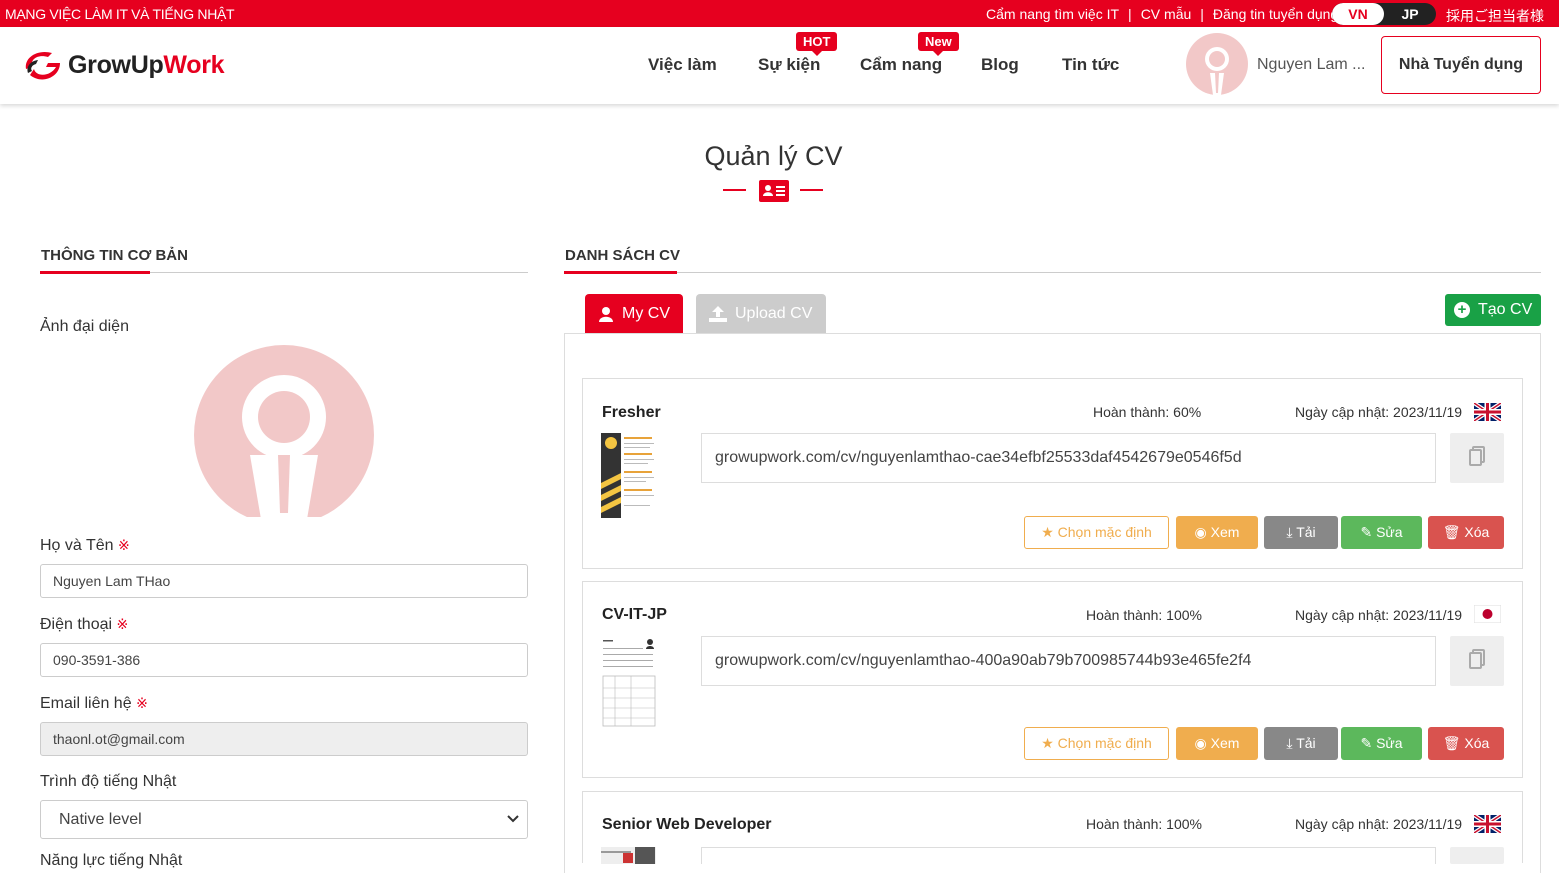 The height and width of the screenshot is (873, 1559). I want to click on hot-badge: HOT, so click(817, 44).